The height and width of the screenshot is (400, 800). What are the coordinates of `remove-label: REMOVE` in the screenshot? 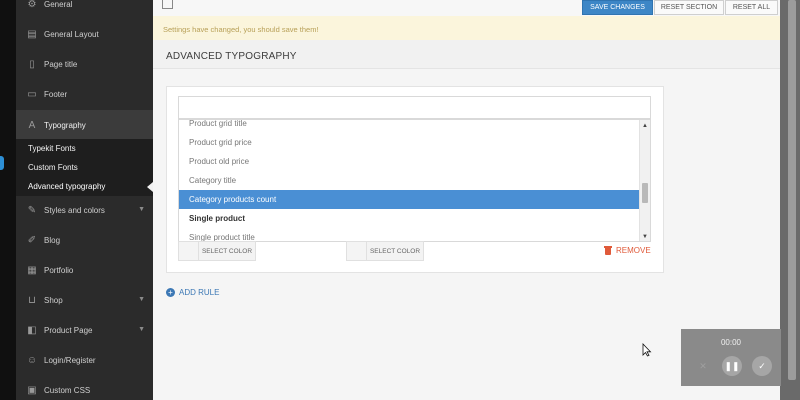 It's located at (633, 250).